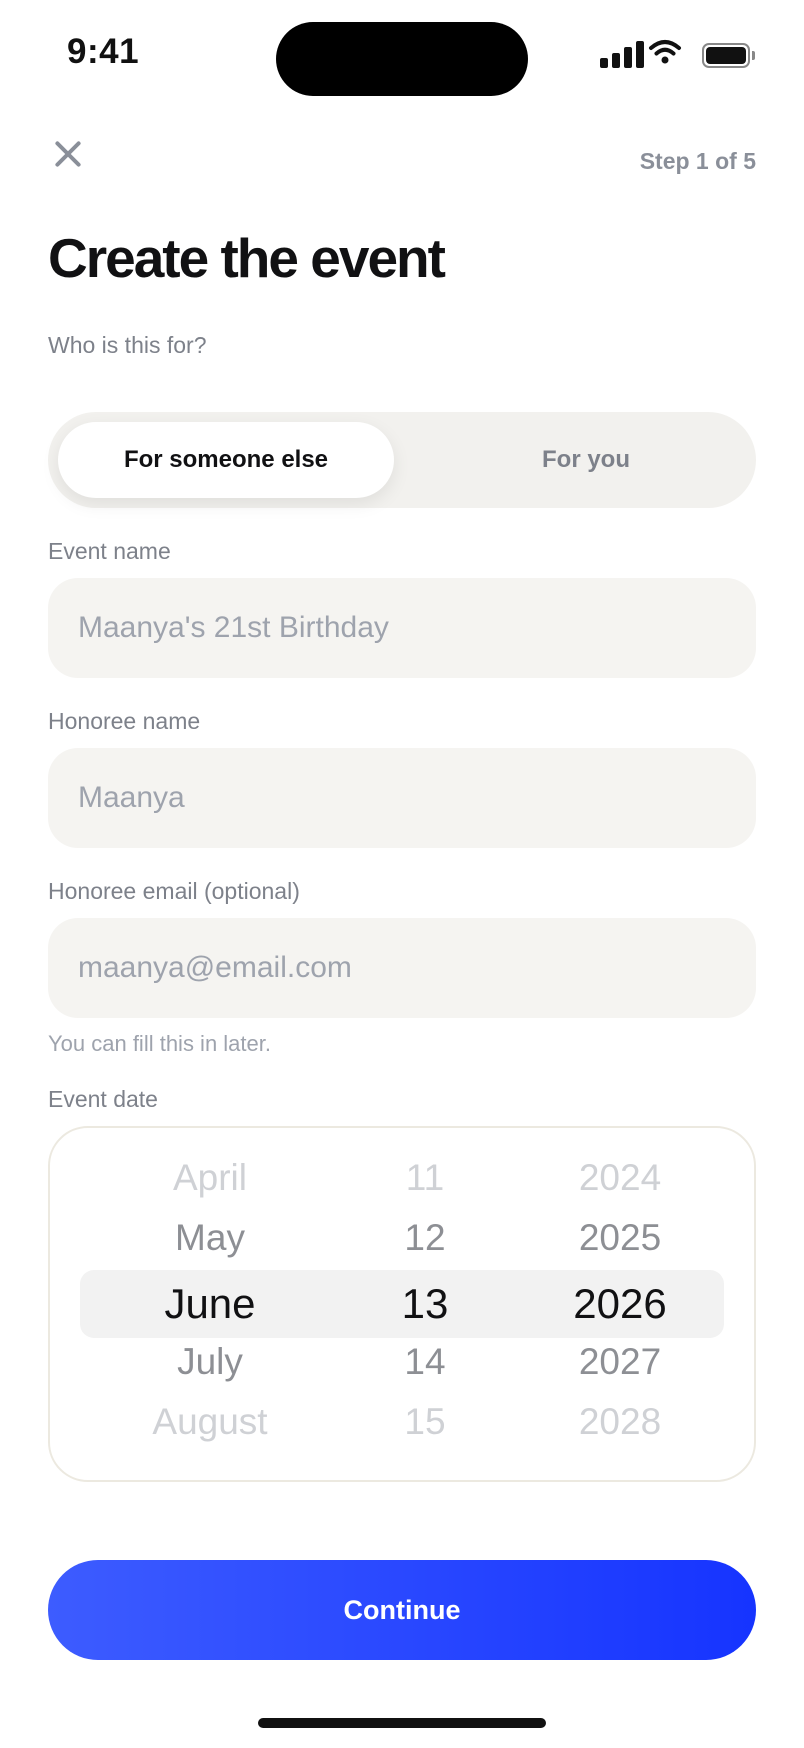 This screenshot has height=1748, width=804. I want to click on event-date-label: Event date, so click(103, 1099).